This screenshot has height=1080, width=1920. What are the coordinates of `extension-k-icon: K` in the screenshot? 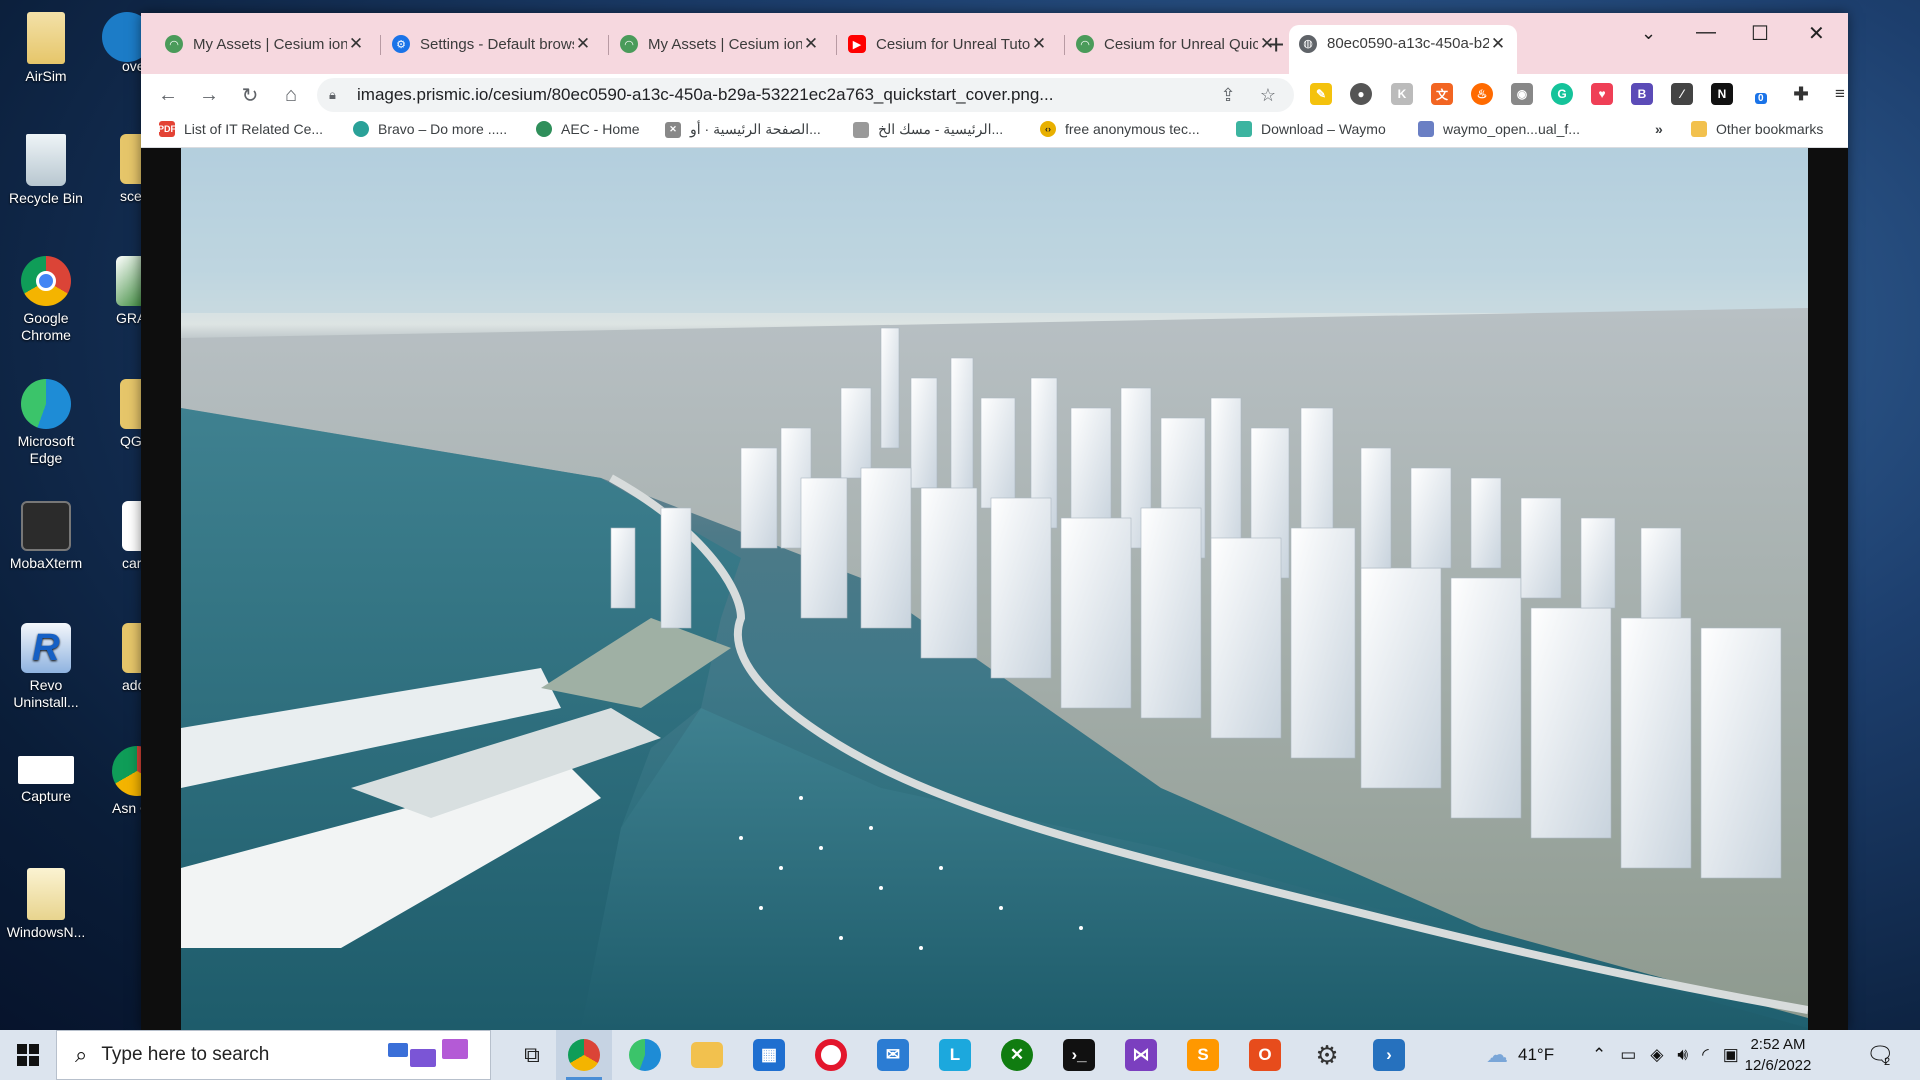 It's located at (1402, 94).